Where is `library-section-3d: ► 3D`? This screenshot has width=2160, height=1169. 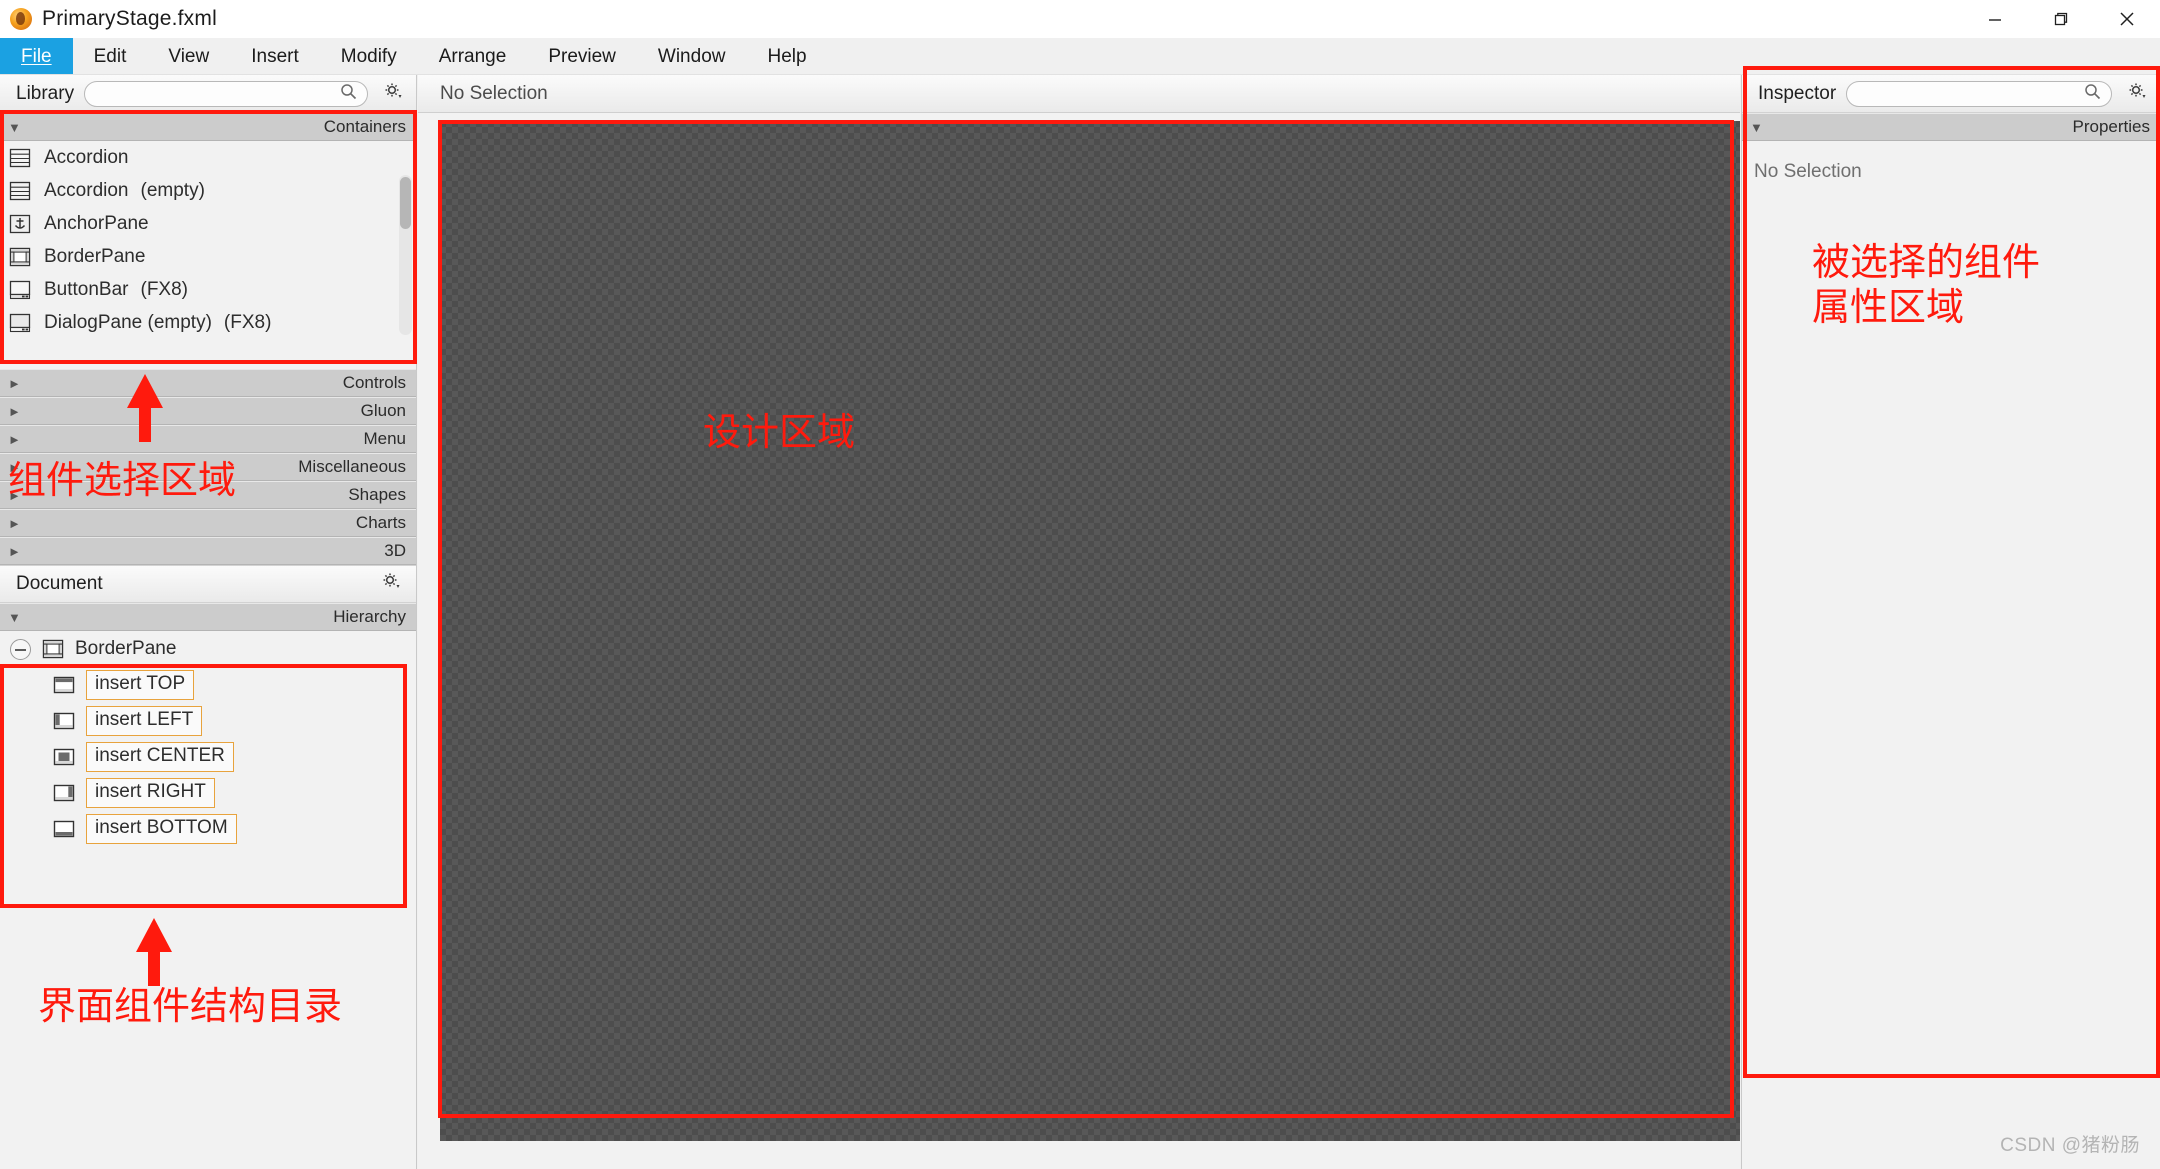
library-section-3d: ► 3D is located at coordinates (208, 551).